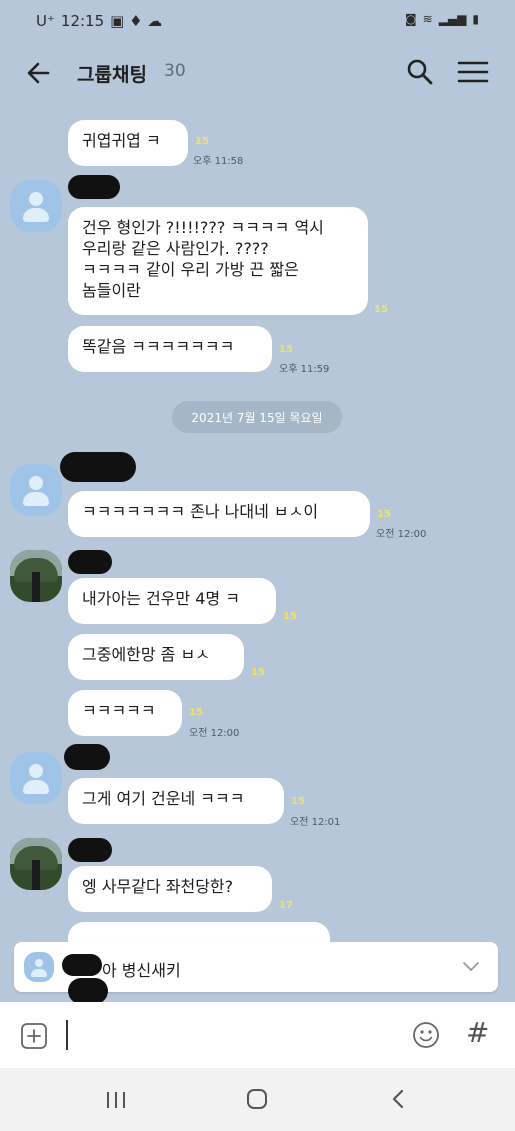 This screenshot has height=1131, width=515. What do you see at coordinates (410, 19) in the screenshot?
I see `mute-icon: ◙` at bounding box center [410, 19].